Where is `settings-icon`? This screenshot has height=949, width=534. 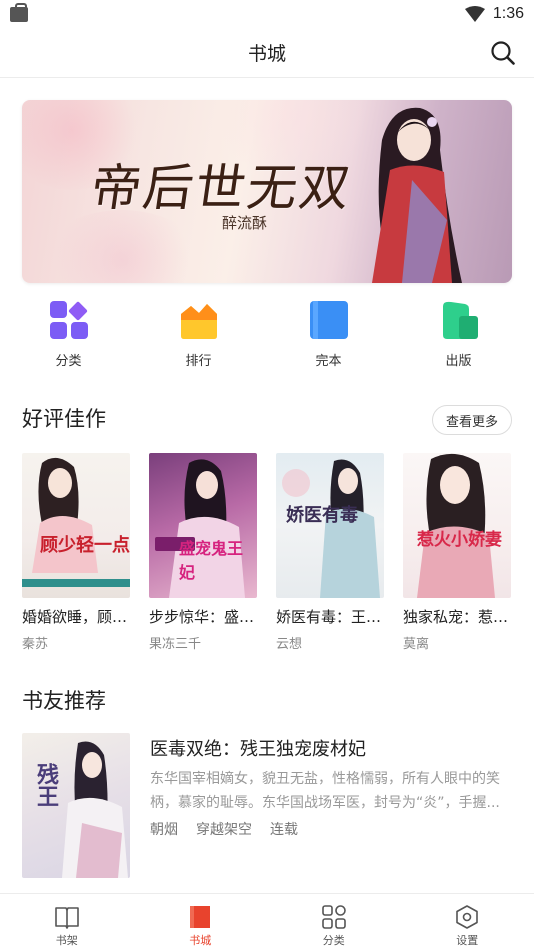 settings-icon is located at coordinates (467, 917).